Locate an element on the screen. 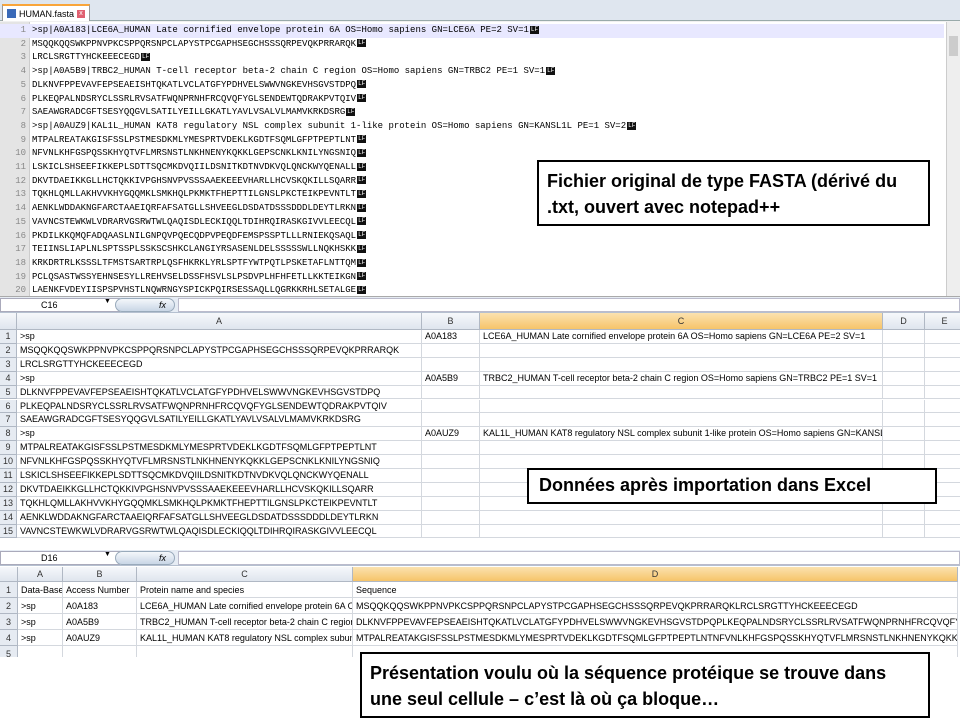 The height and width of the screenshot is (720, 960). row-number: 15 is located at coordinates (8, 531).